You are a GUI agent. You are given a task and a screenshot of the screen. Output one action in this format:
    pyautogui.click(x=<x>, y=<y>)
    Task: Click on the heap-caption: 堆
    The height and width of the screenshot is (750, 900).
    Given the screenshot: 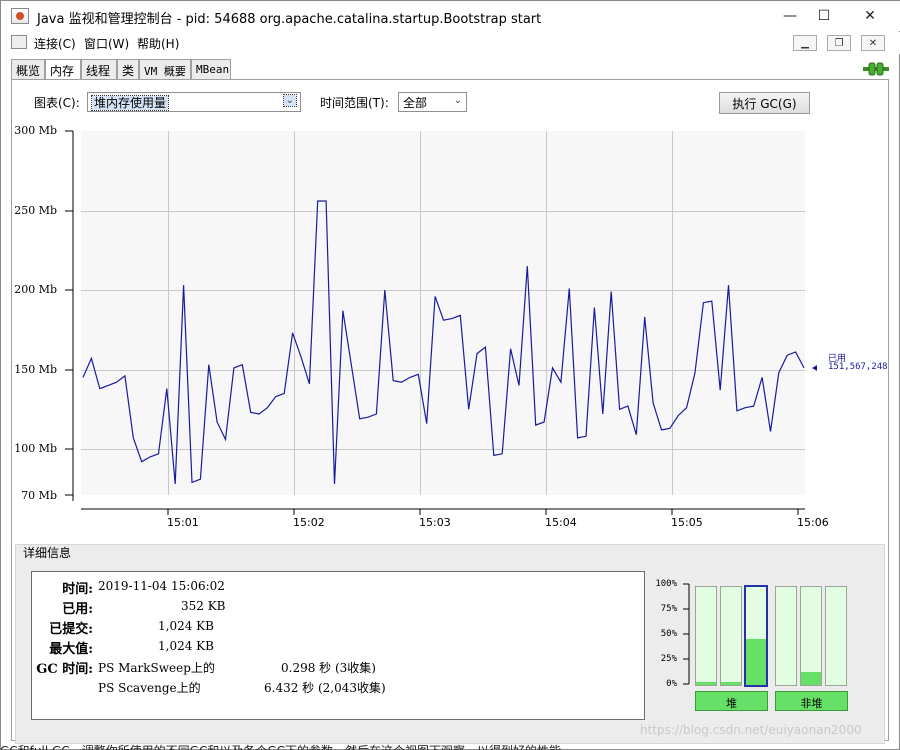 What is the action you would take?
    pyautogui.click(x=731, y=701)
    